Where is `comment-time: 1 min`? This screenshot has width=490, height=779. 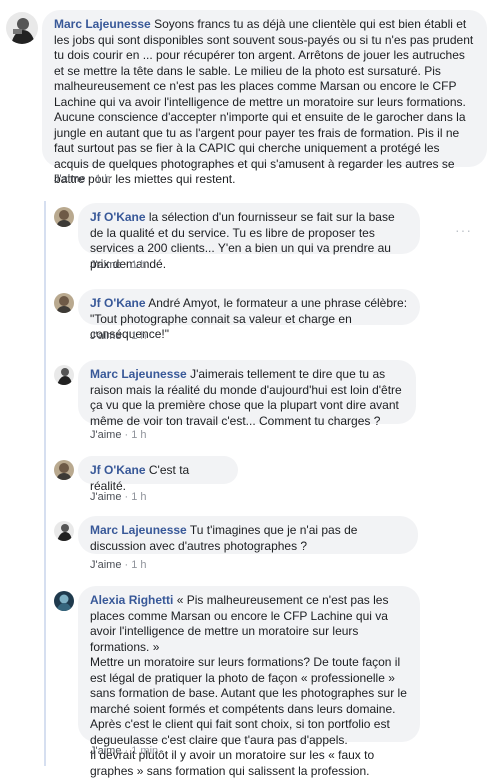
comment-time: 1 min is located at coordinates (144, 751).